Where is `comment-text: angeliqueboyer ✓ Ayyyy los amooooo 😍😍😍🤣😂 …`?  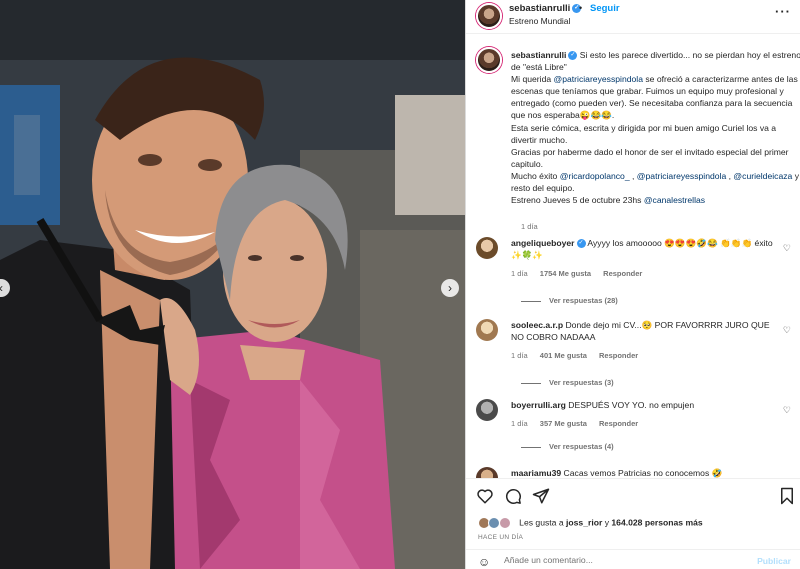
comment-text: angeliqueboyer ✓ Ayyyy los amooooo 😍😍😍🤣😂 … is located at coordinates (646, 249).